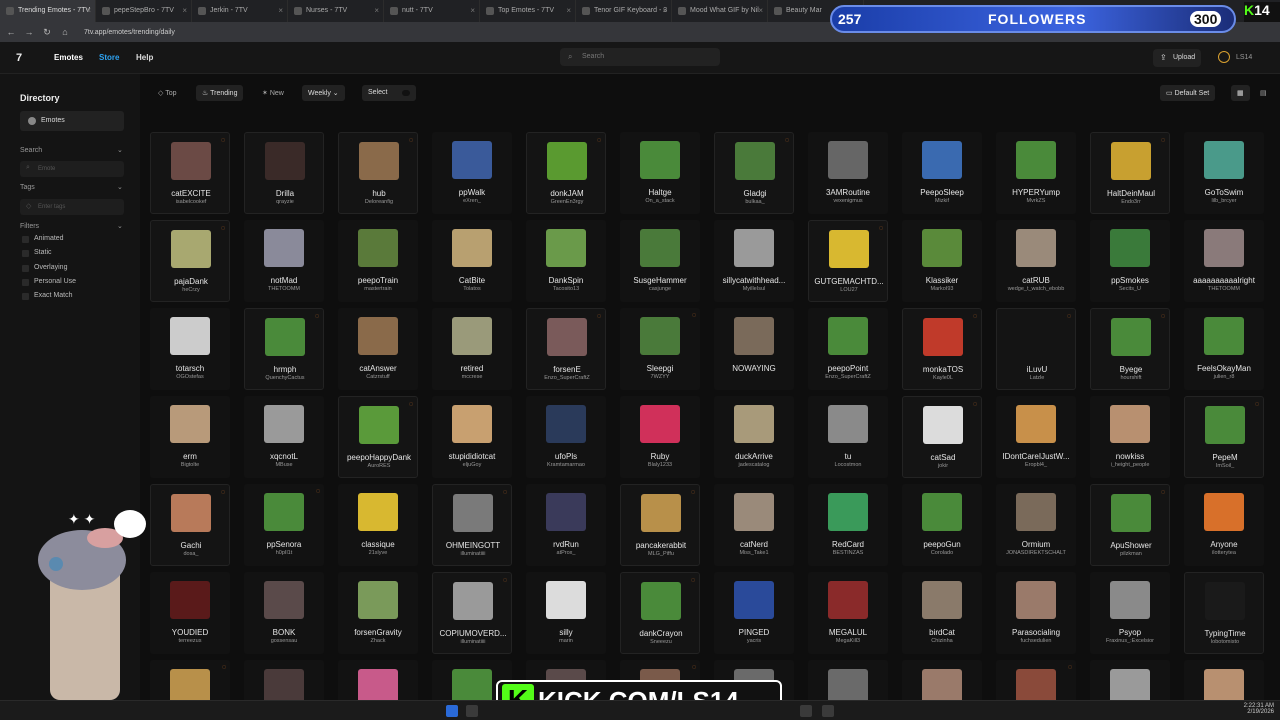 This screenshot has height=720, width=1280. Describe the element at coordinates (284, 437) in the screenshot. I see `emote-card: xqcnotL MBuse` at that location.